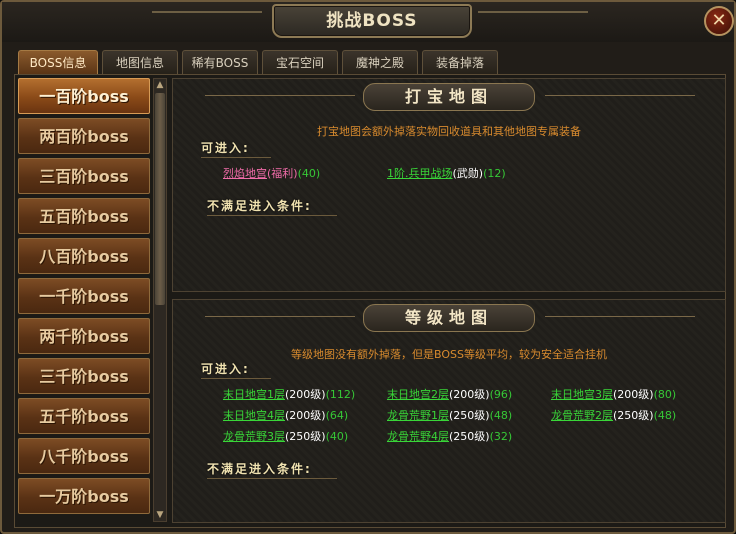 This screenshot has height=534, width=736. Describe the element at coordinates (340, 394) in the screenshot. I see `map-boss-count: (112)` at that location.